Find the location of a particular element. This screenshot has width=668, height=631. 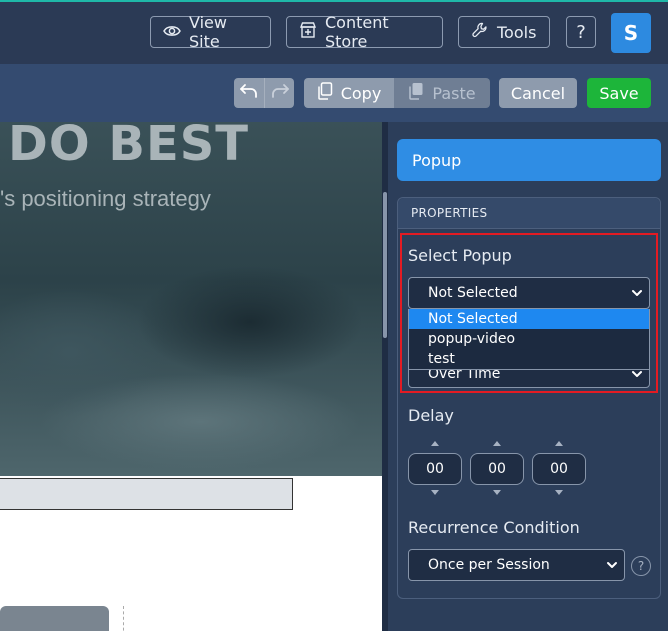

tools-label: Tools is located at coordinates (517, 32).